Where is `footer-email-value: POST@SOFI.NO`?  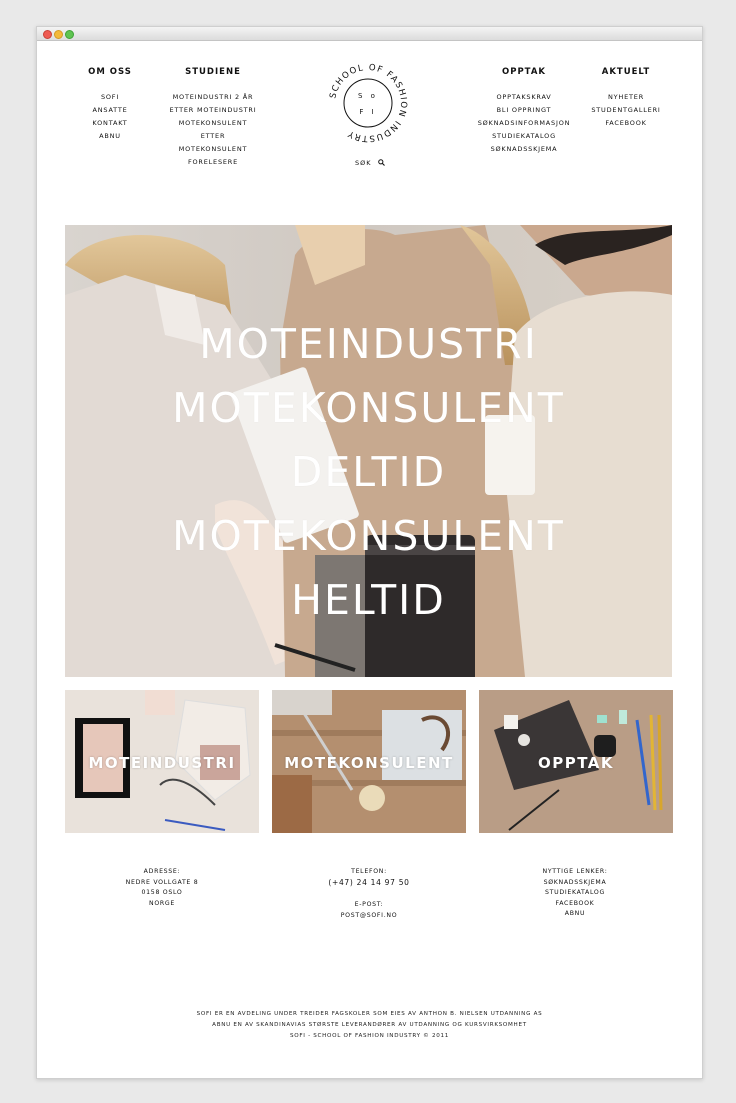 footer-email-value: POST@SOFI.NO is located at coordinates (369, 916).